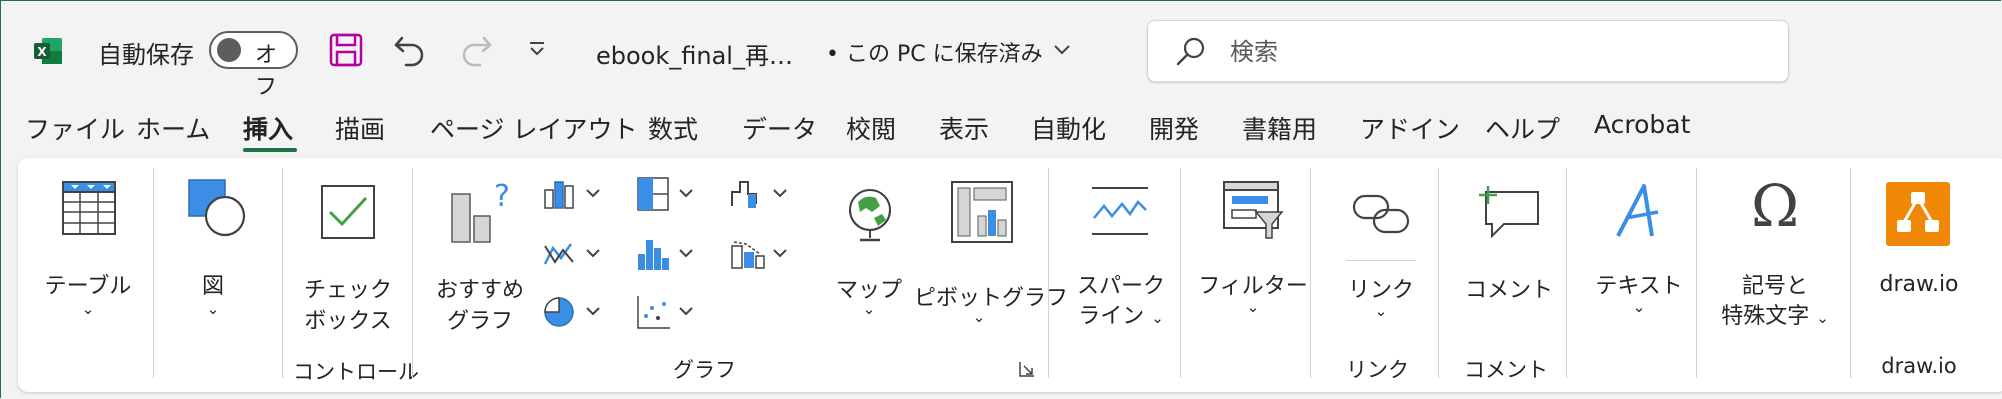  Describe the element at coordinates (1068, 128) in the screenshot. I see `tab-automate: 自動化` at that location.